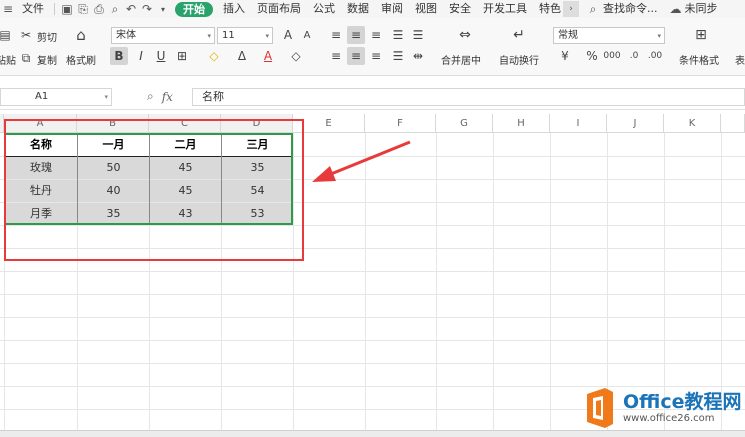 This screenshot has width=745, height=437. What do you see at coordinates (571, 9) in the screenshot?
I see `chevron-right-icon: ›` at bounding box center [571, 9].